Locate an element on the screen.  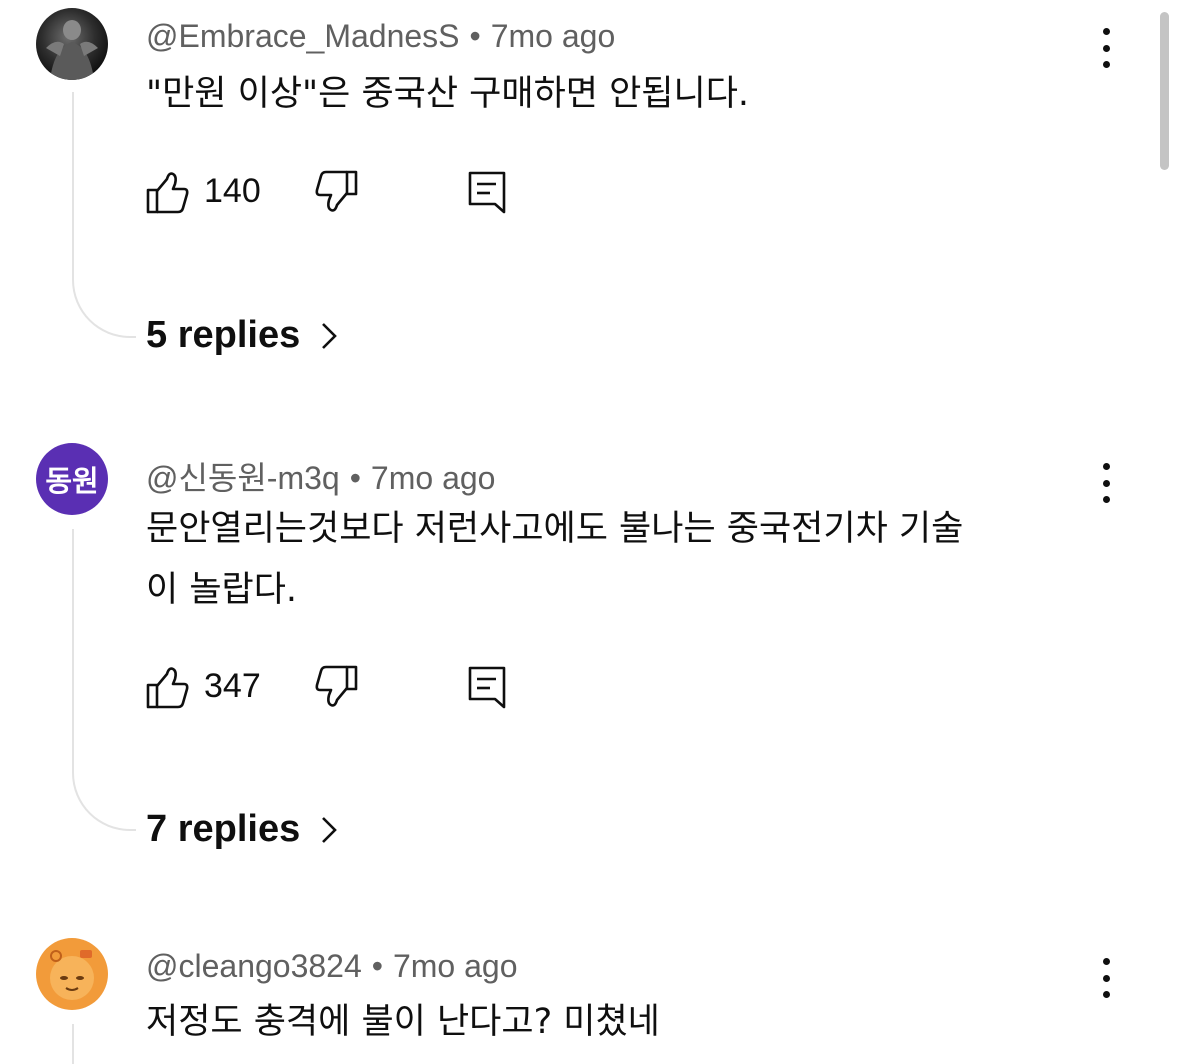
author-name: @신동원-m3q is located at coordinates (243, 478).